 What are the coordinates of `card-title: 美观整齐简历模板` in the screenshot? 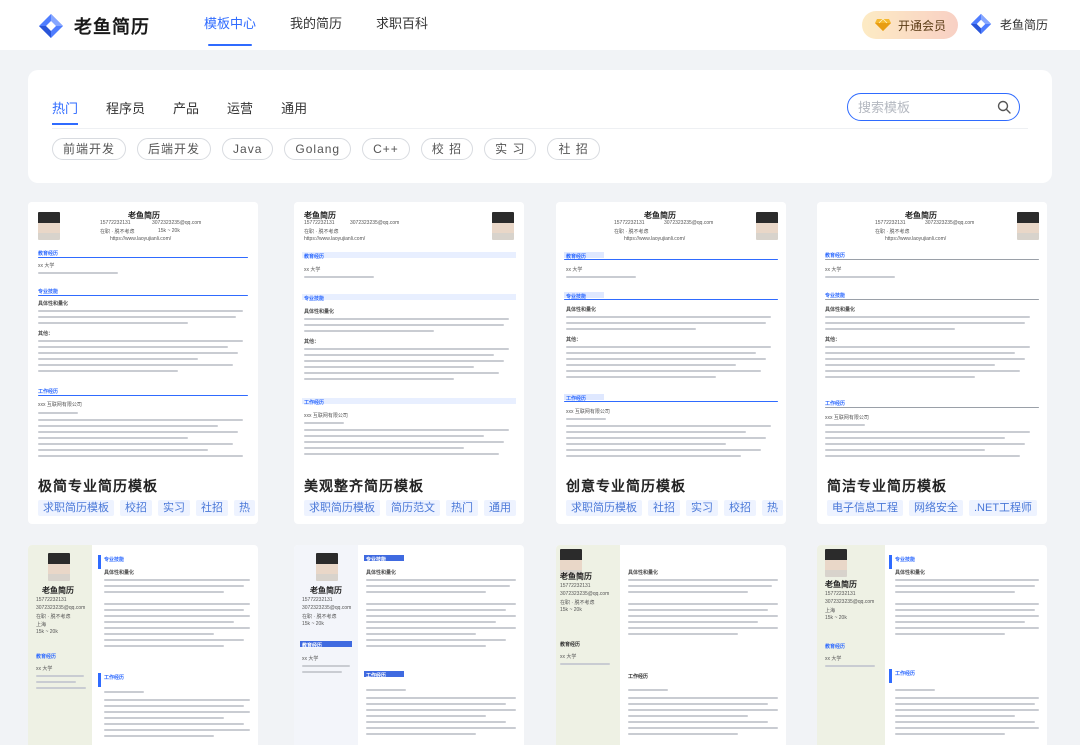 It's located at (364, 486).